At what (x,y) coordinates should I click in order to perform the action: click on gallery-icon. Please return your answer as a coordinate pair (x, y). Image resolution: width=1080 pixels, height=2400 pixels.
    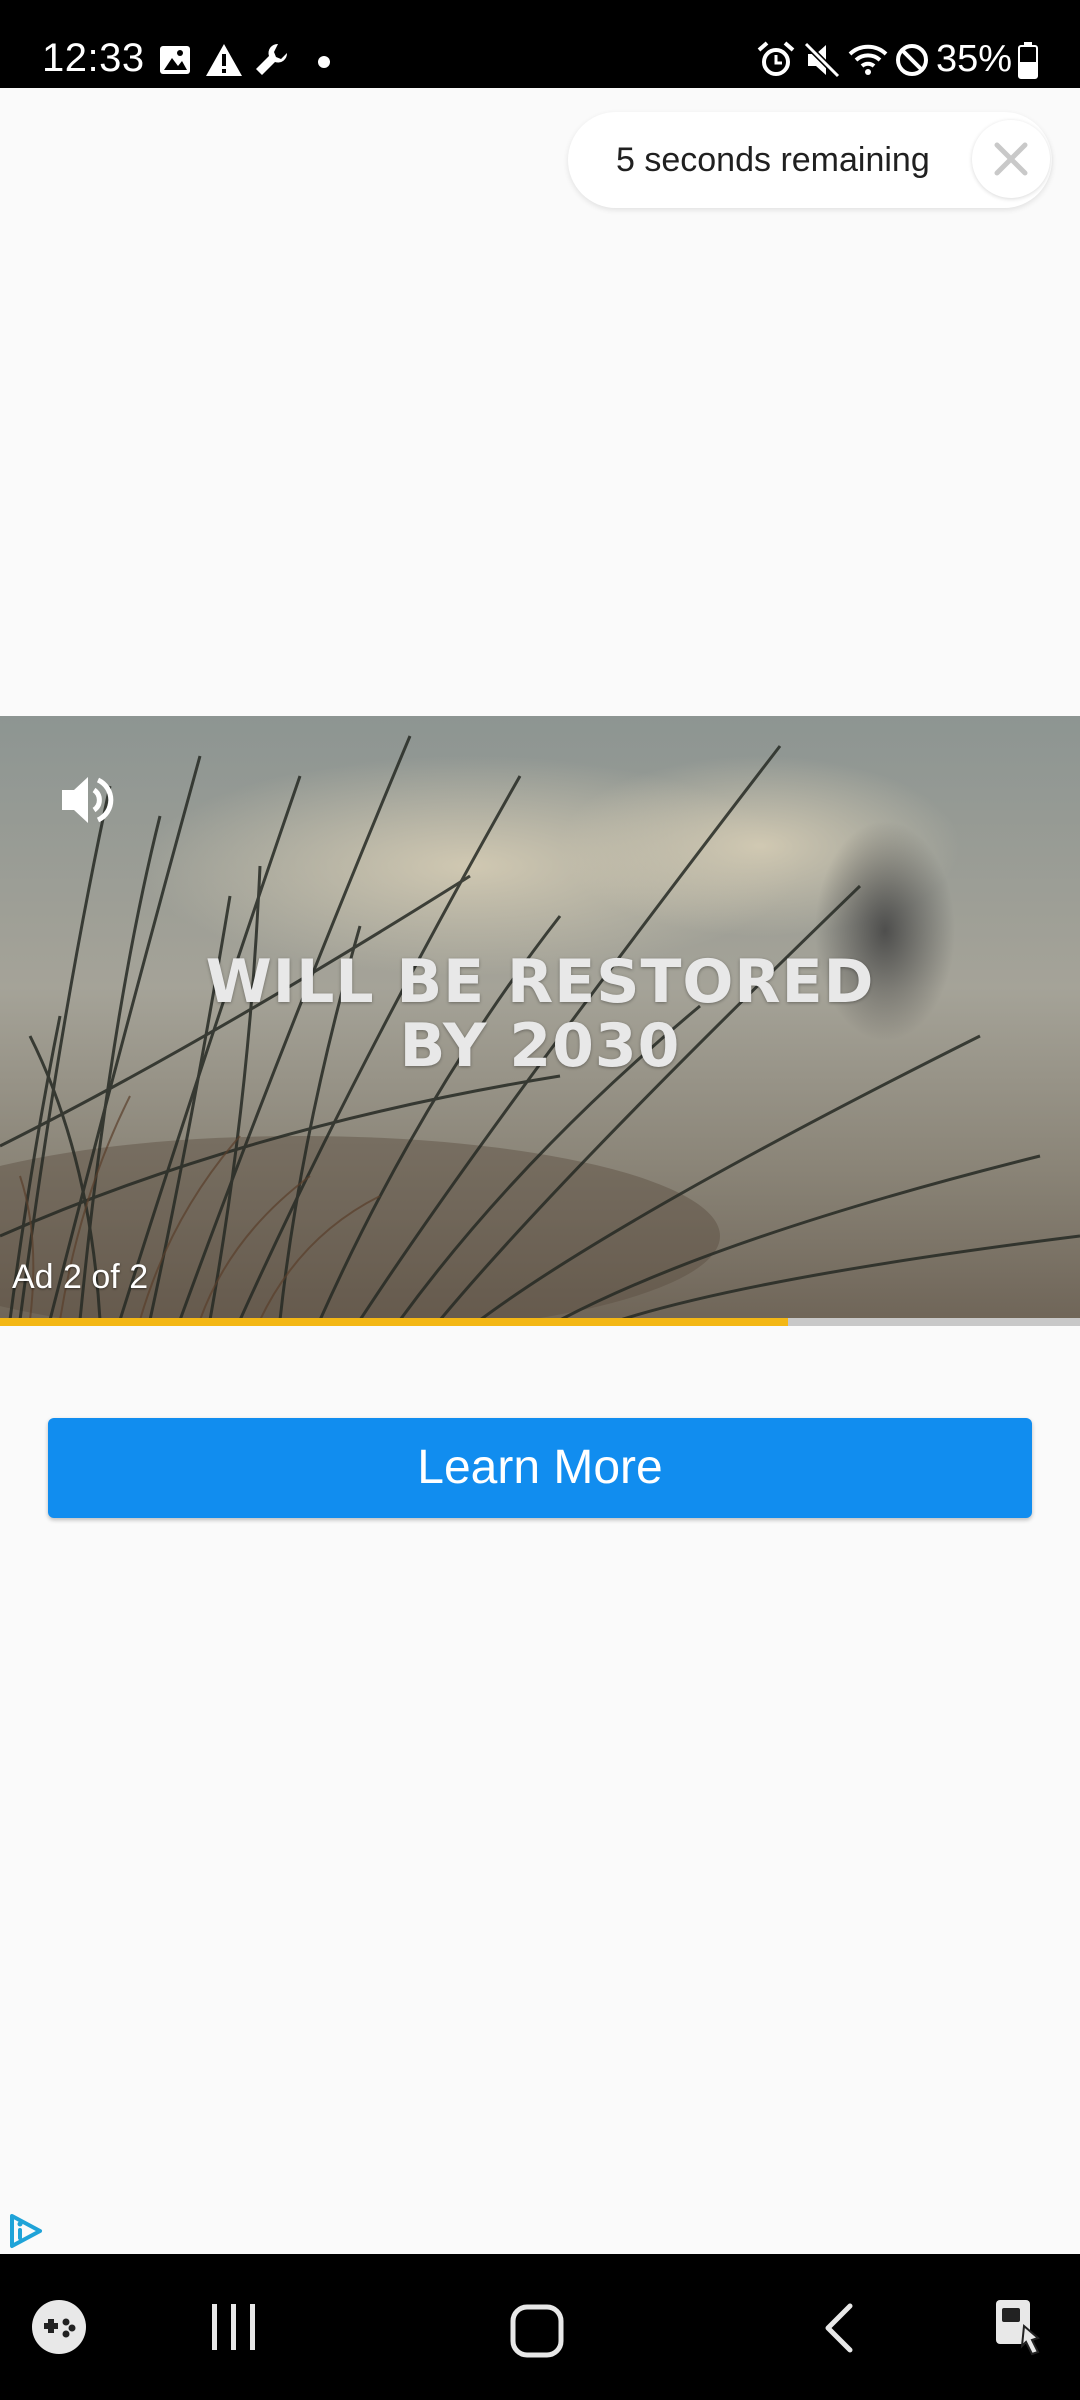
    Looking at the image, I should click on (175, 60).